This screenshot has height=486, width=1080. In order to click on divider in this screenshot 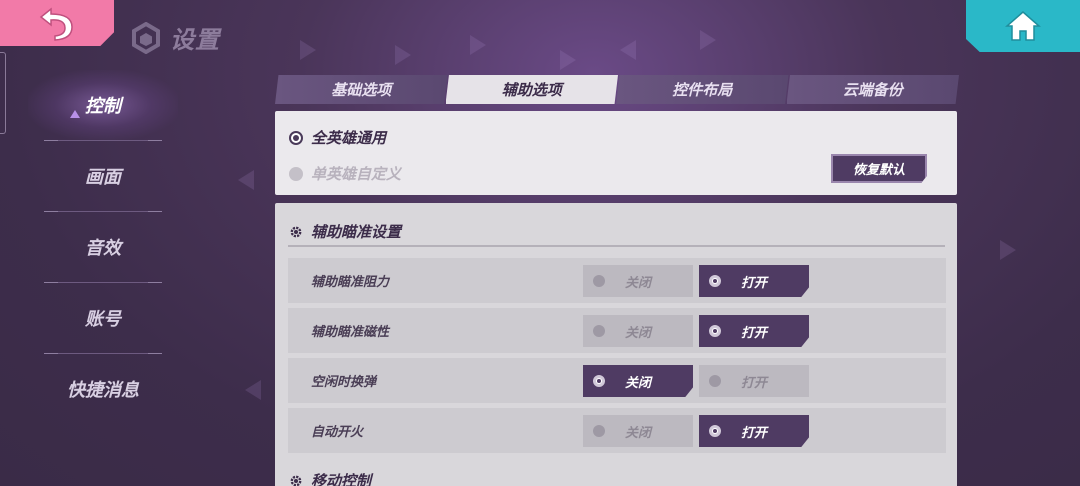, I will do `click(616, 246)`.